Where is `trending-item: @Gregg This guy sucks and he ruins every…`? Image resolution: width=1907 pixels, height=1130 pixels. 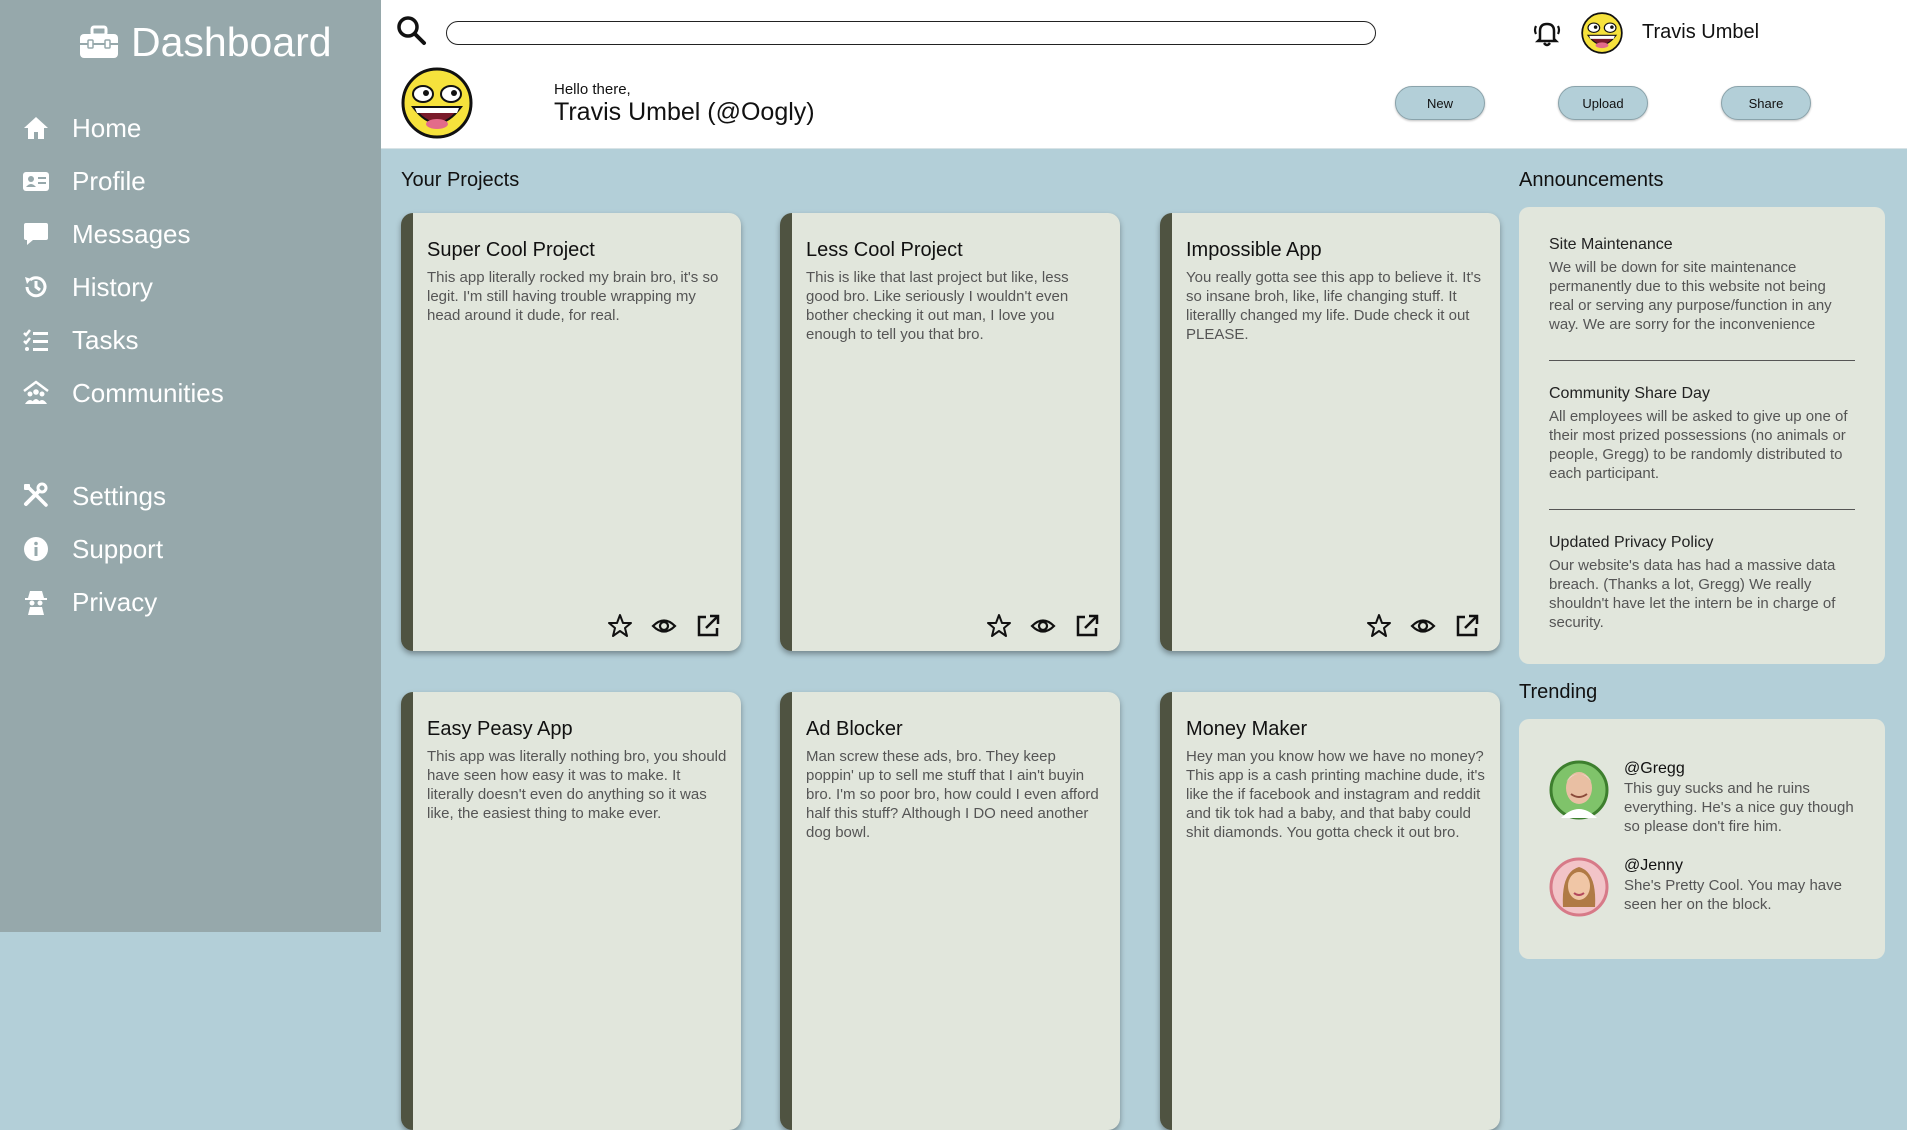 trending-item: @Gregg This guy sucks and he ruins every… is located at coordinates (1709, 800).